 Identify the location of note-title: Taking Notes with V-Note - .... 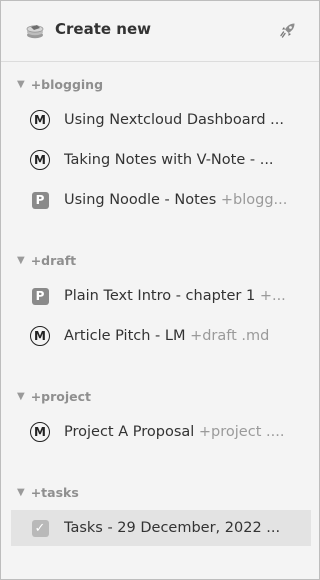
(169, 160).